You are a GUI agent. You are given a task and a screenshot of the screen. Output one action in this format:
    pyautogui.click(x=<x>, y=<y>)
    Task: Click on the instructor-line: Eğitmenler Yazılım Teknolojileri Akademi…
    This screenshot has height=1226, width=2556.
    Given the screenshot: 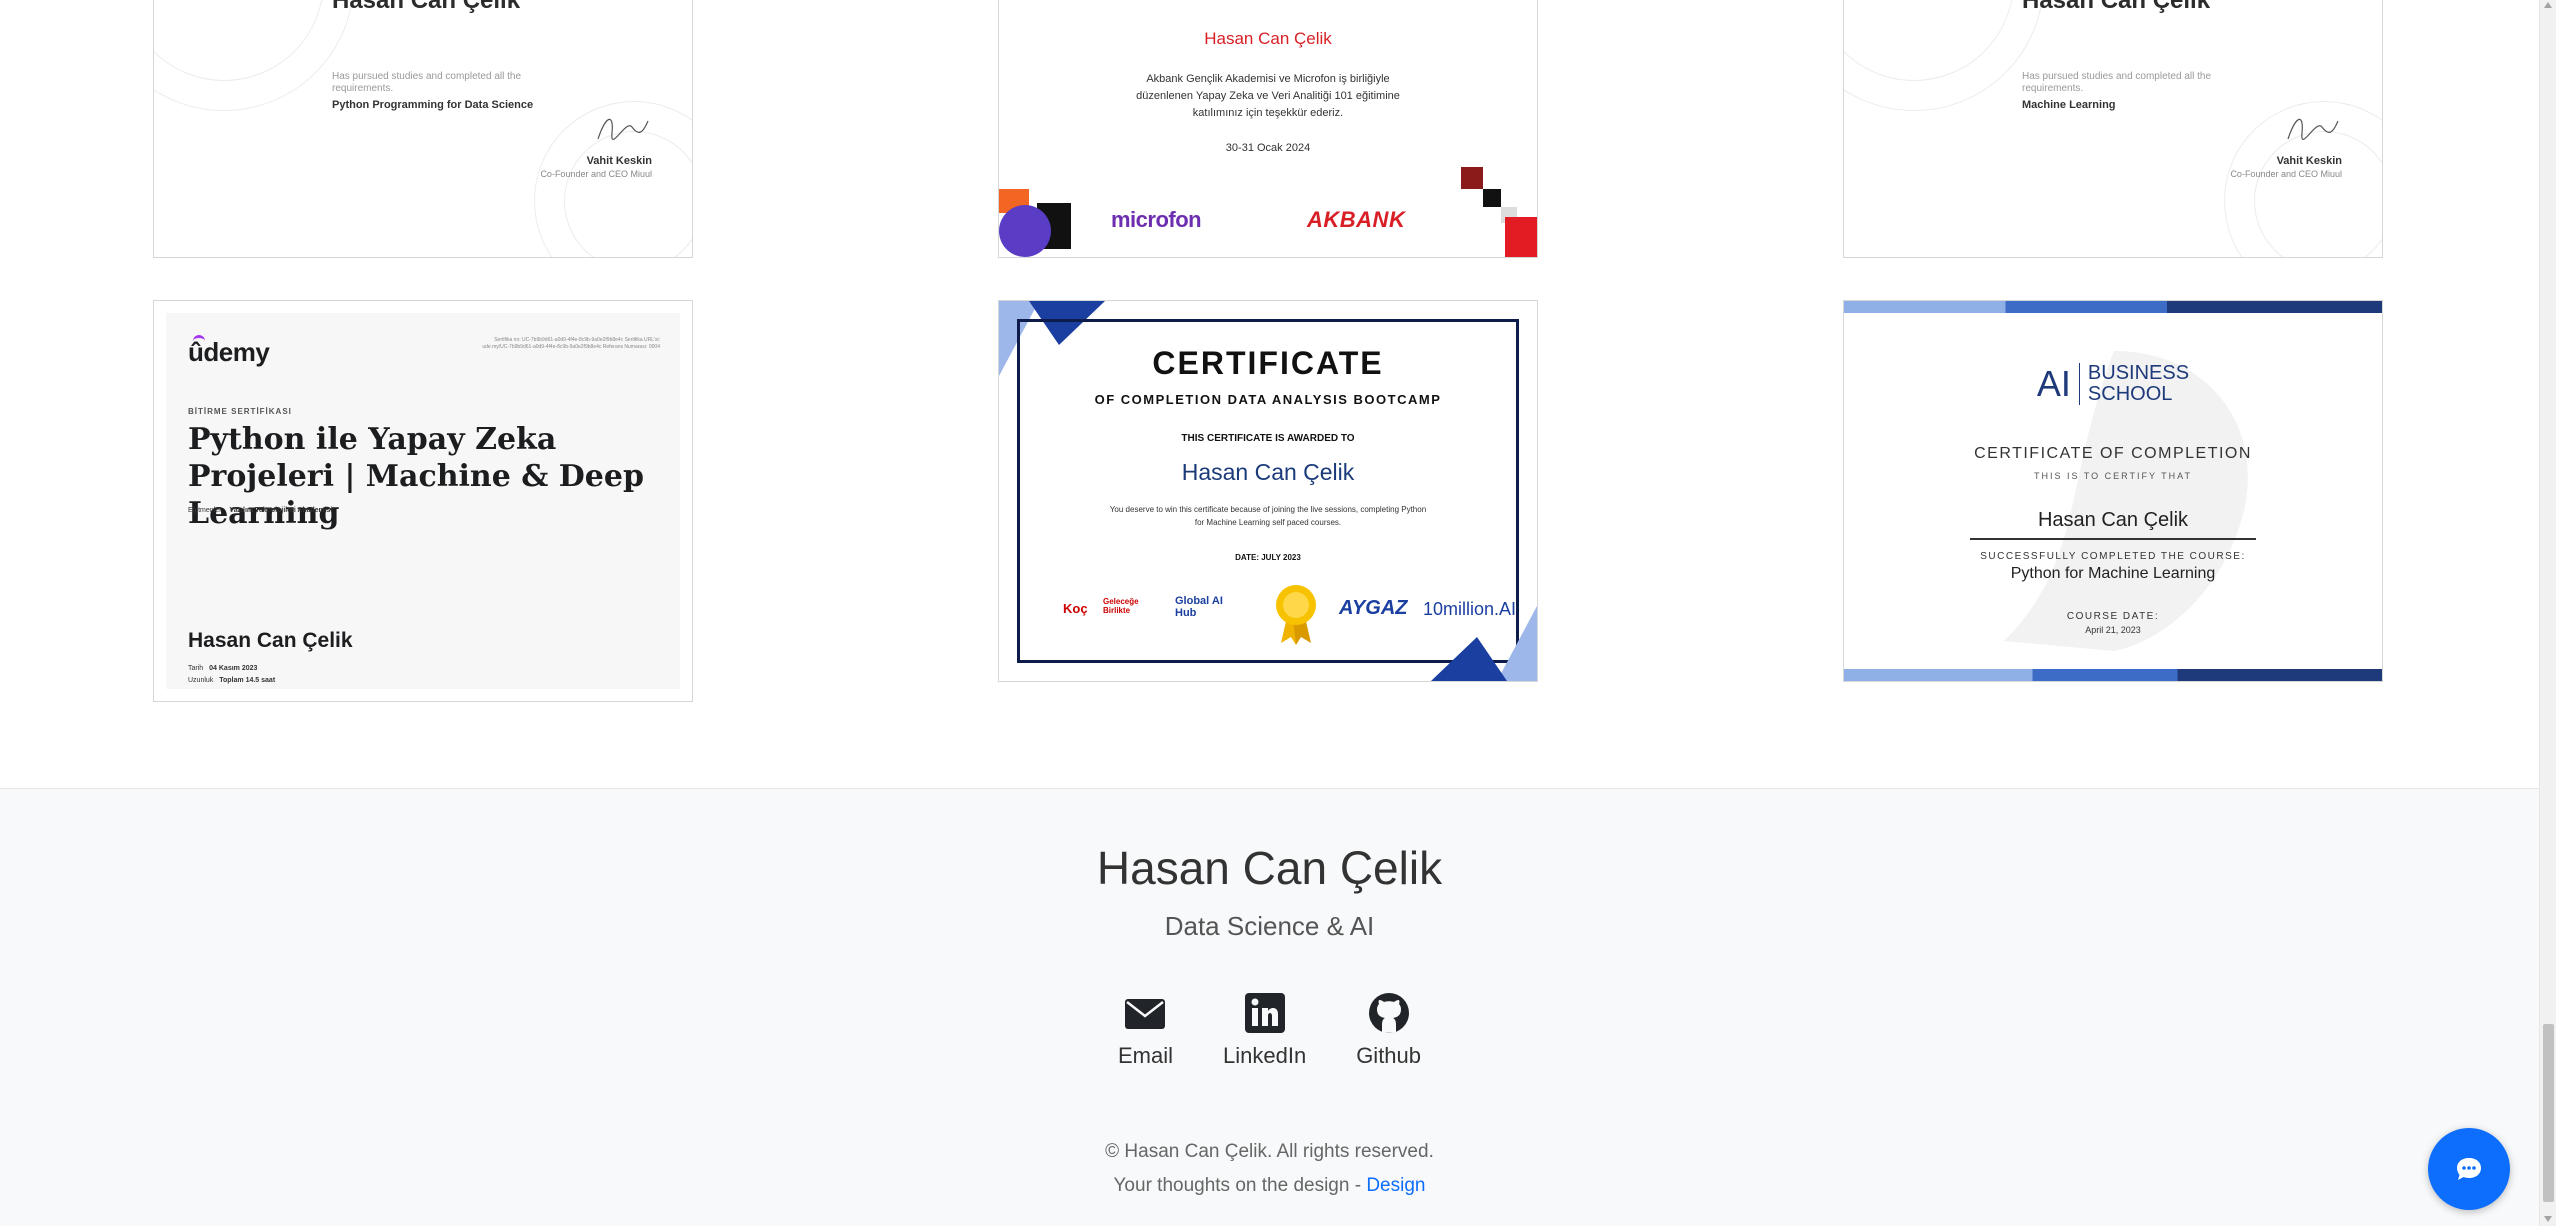 What is the action you would take?
    pyautogui.click(x=260, y=510)
    